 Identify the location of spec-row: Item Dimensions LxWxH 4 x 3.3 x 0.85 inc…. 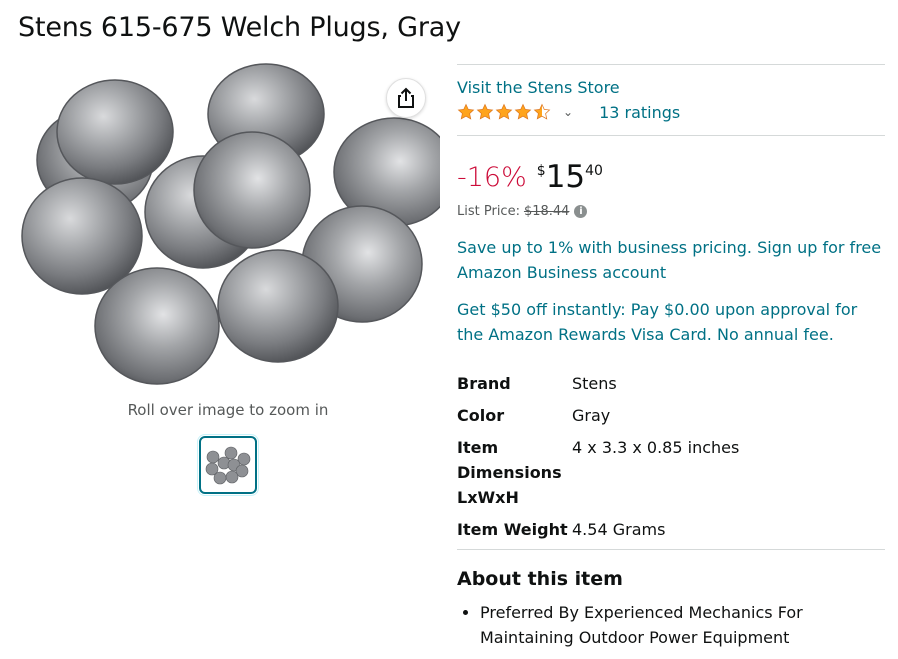
(598, 476).